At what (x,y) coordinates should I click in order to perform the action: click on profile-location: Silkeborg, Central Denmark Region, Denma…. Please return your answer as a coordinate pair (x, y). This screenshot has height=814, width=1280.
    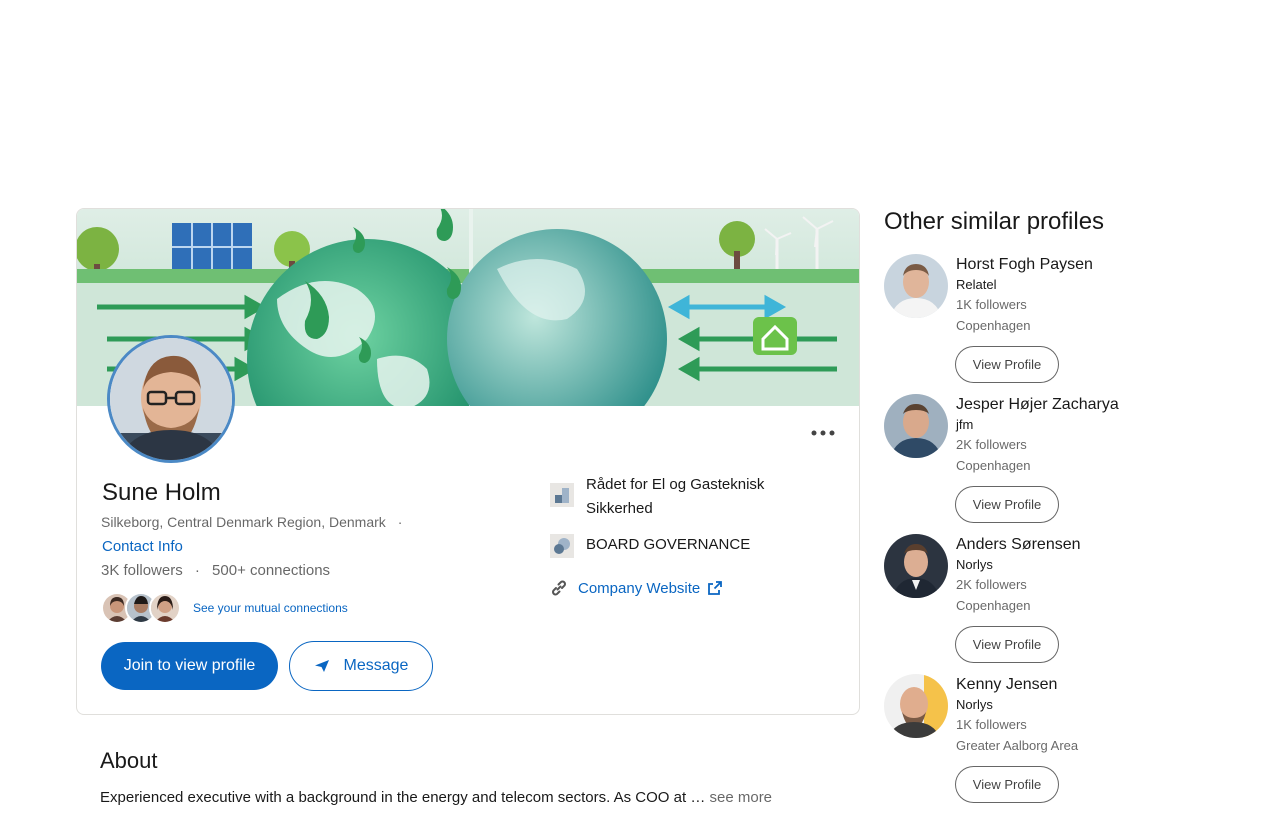
    Looking at the image, I should click on (251, 522).